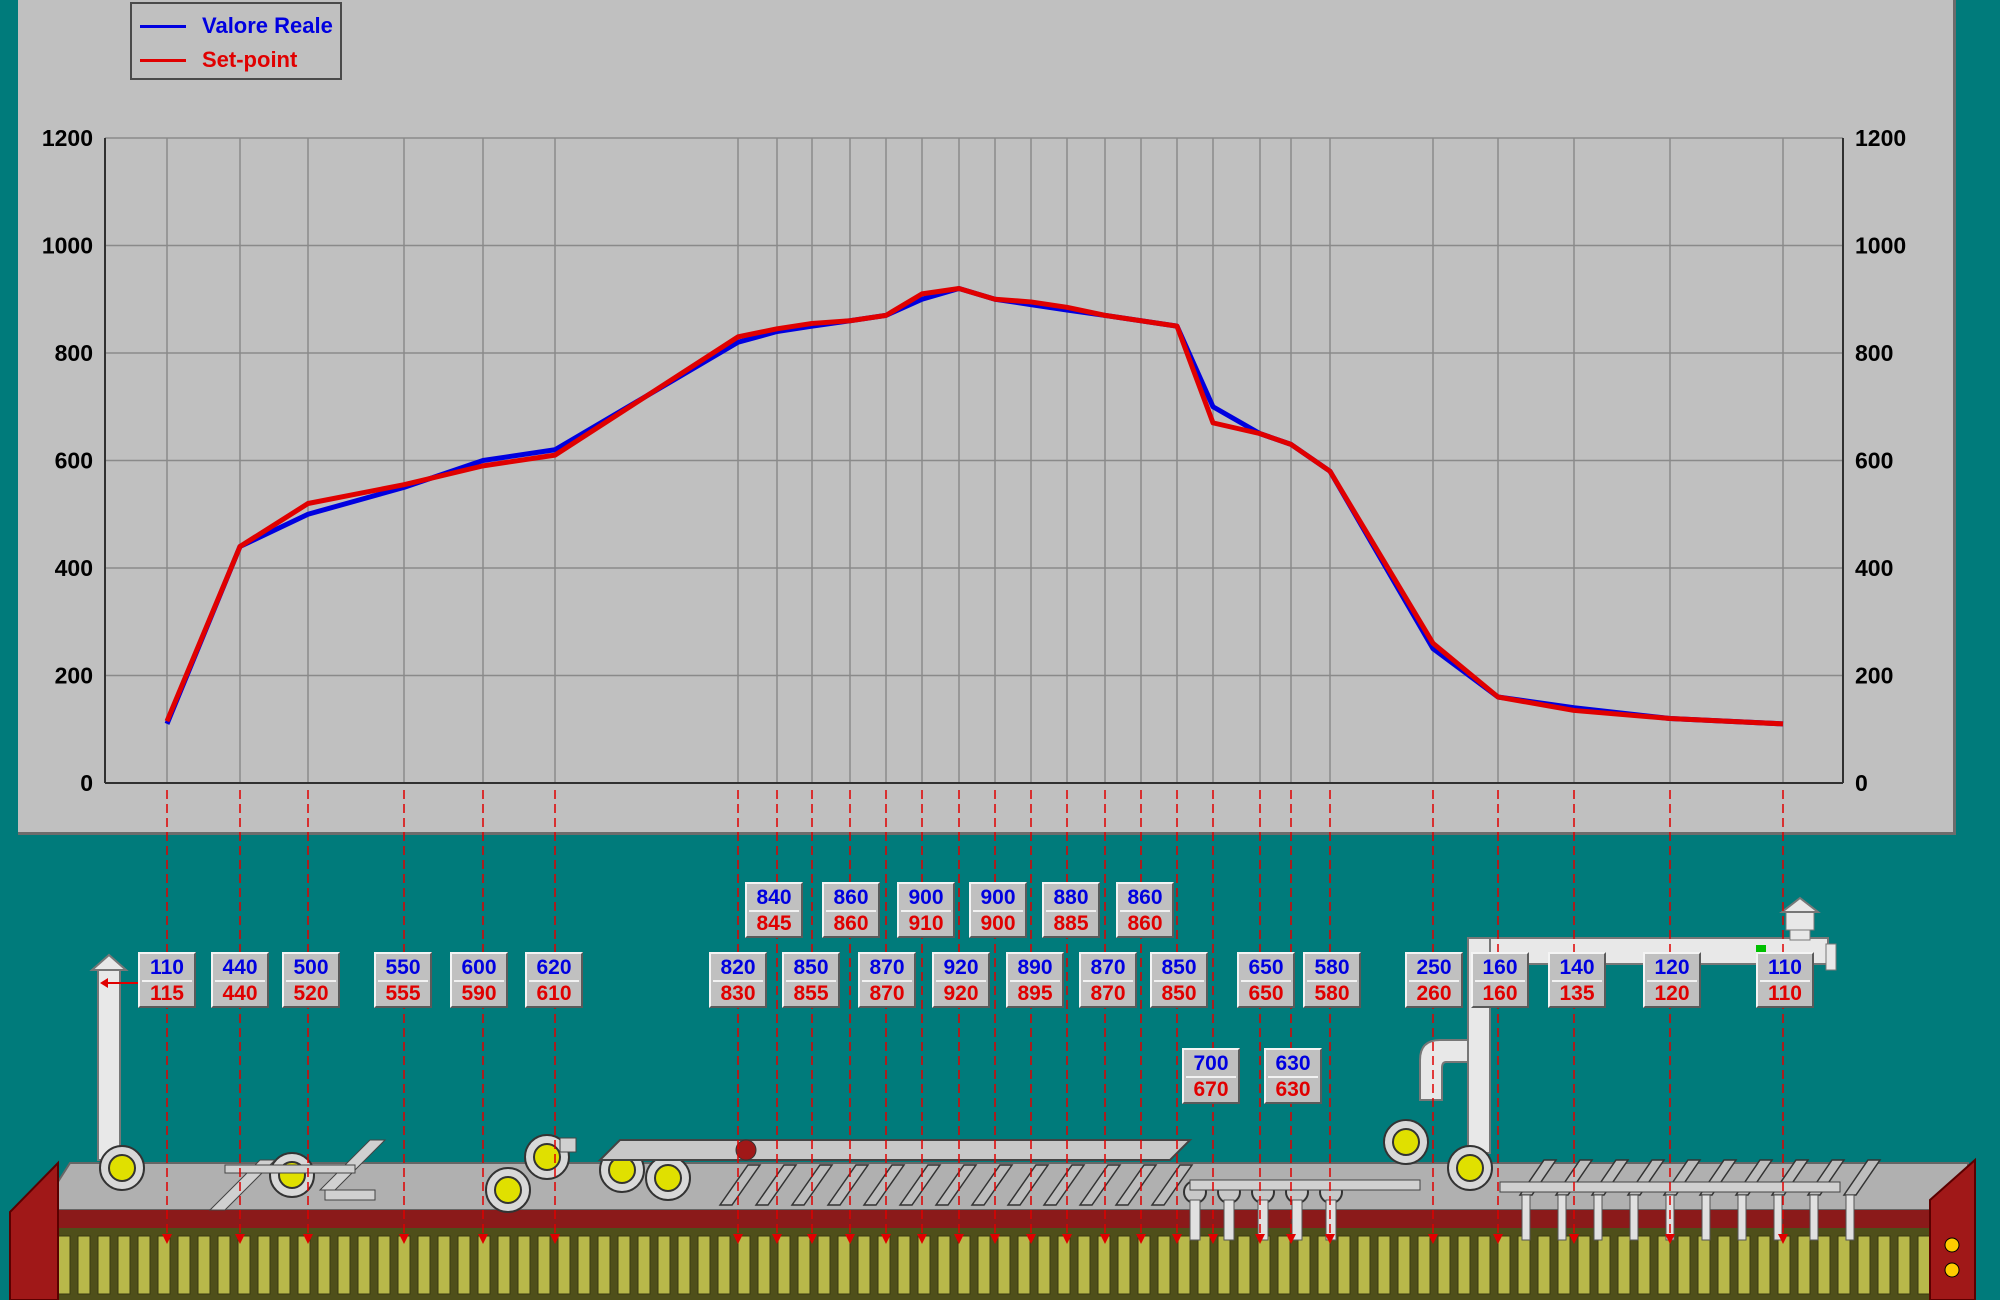  I want to click on real-value-label: 650, so click(1266, 967).